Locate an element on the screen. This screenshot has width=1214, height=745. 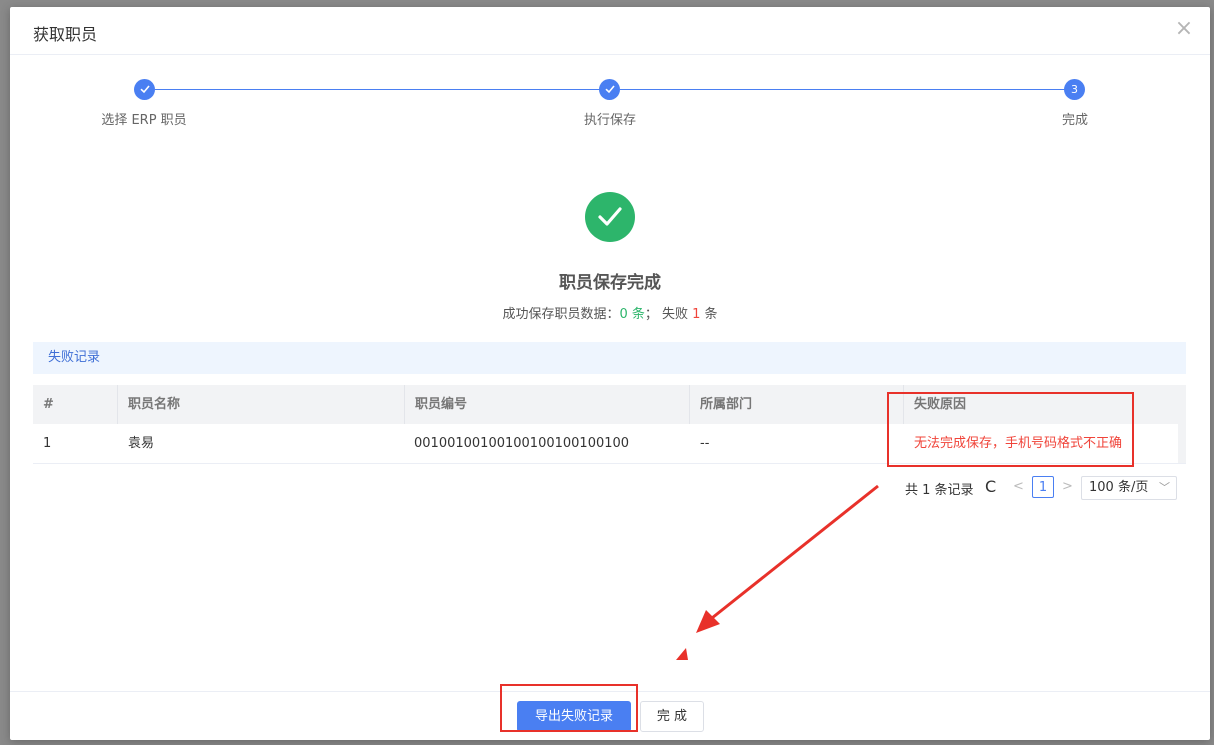
cell-code: 00100100100100100100100100 is located at coordinates (522, 443).